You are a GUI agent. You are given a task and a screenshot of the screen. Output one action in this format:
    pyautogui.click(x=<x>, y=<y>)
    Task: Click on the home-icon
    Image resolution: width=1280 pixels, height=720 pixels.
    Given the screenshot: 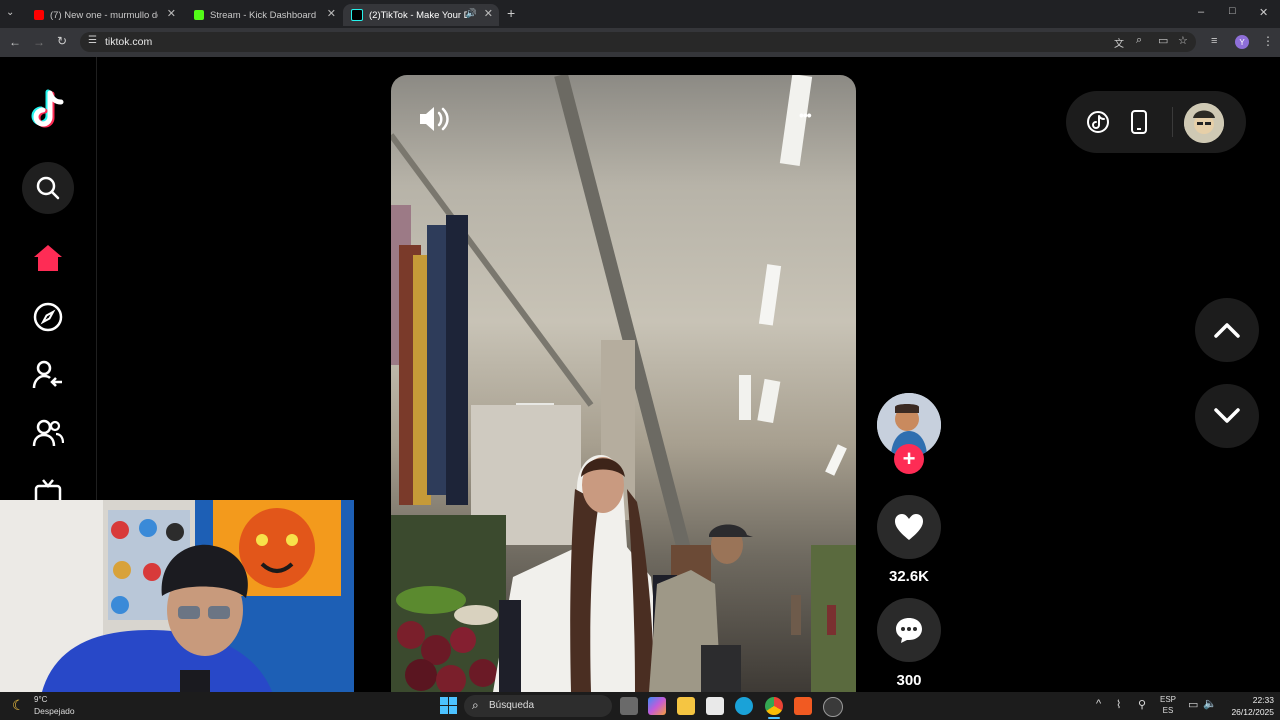 What is the action you would take?
    pyautogui.click(x=48, y=258)
    